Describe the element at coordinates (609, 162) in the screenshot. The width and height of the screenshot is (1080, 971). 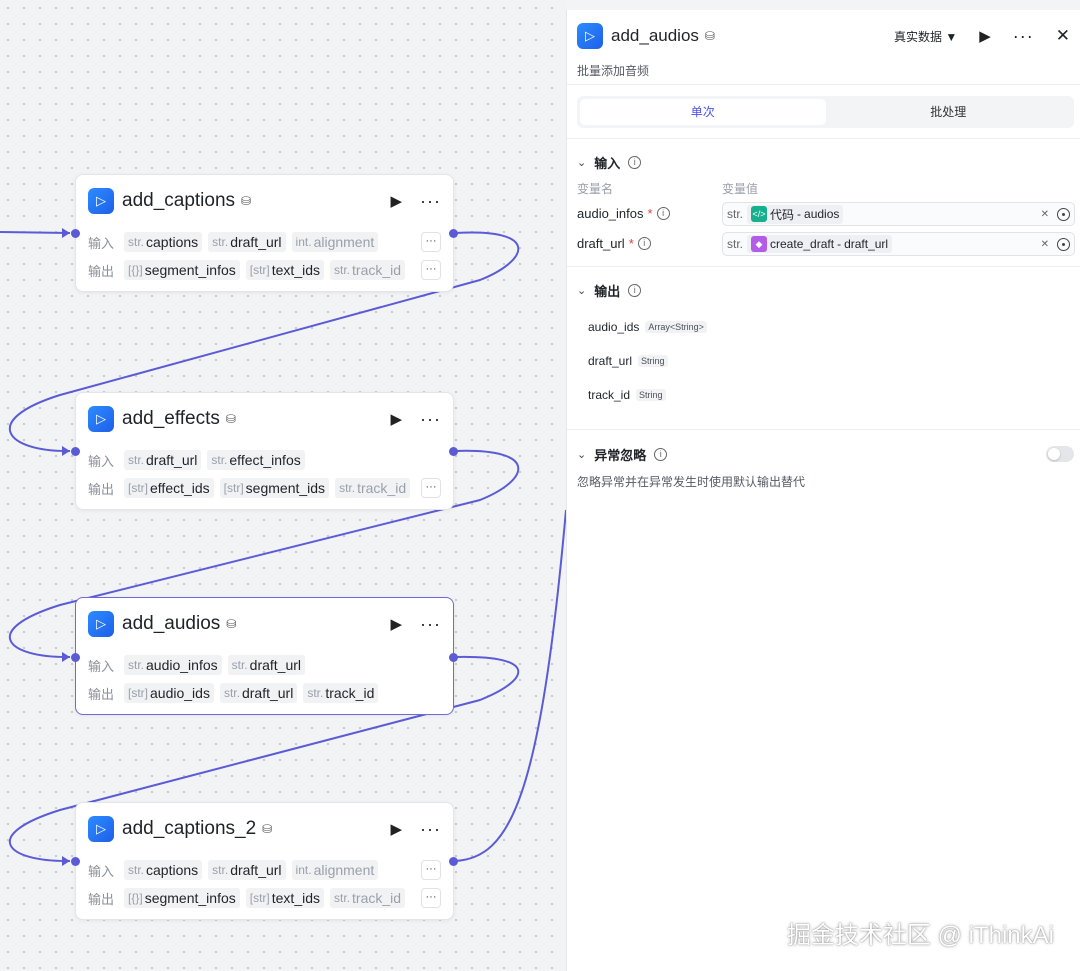
I see `input-section-header: ⌄ 输入 i` at that location.